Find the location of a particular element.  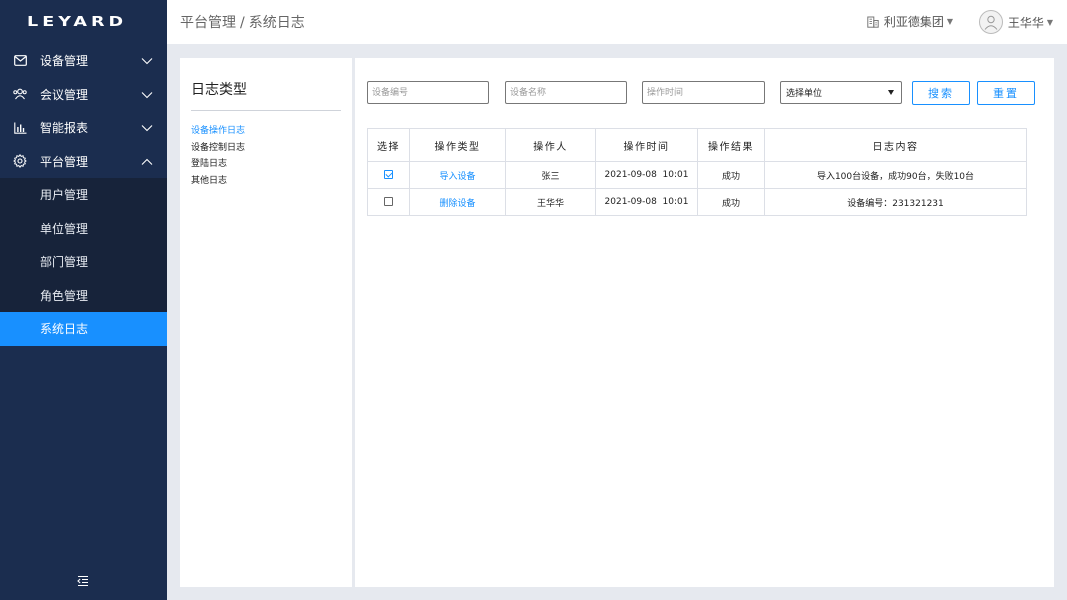

sidebar-item-label: 智能报表 is located at coordinates (64, 128).